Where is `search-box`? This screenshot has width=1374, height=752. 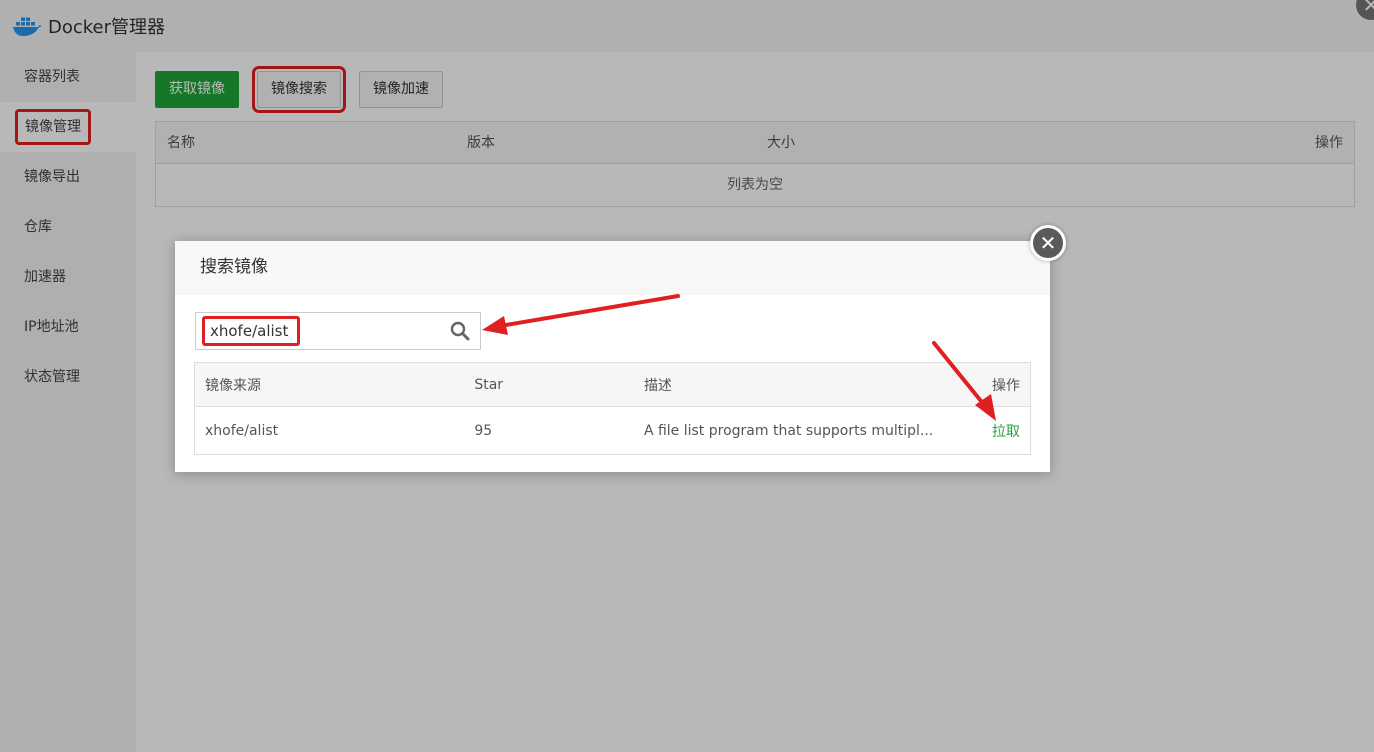 search-box is located at coordinates (338, 331).